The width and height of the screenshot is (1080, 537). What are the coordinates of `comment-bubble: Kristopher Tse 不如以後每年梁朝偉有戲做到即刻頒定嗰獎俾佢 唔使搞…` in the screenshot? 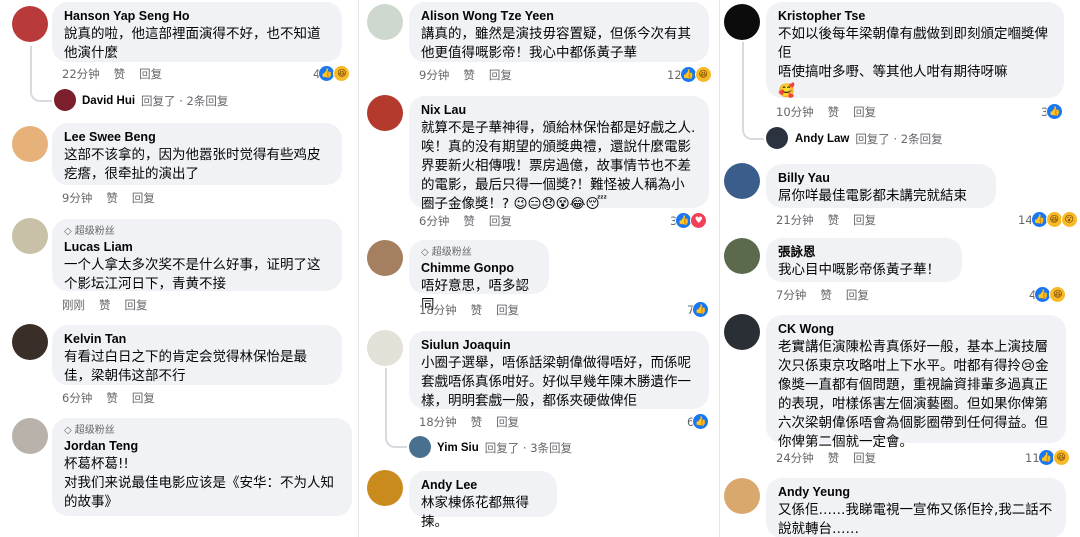 It's located at (915, 50).